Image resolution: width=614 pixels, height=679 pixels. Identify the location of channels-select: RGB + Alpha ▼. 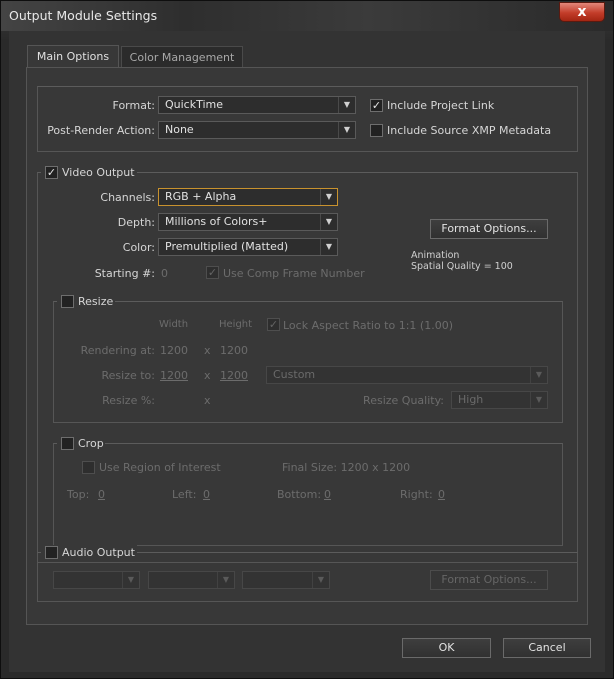
(248, 197).